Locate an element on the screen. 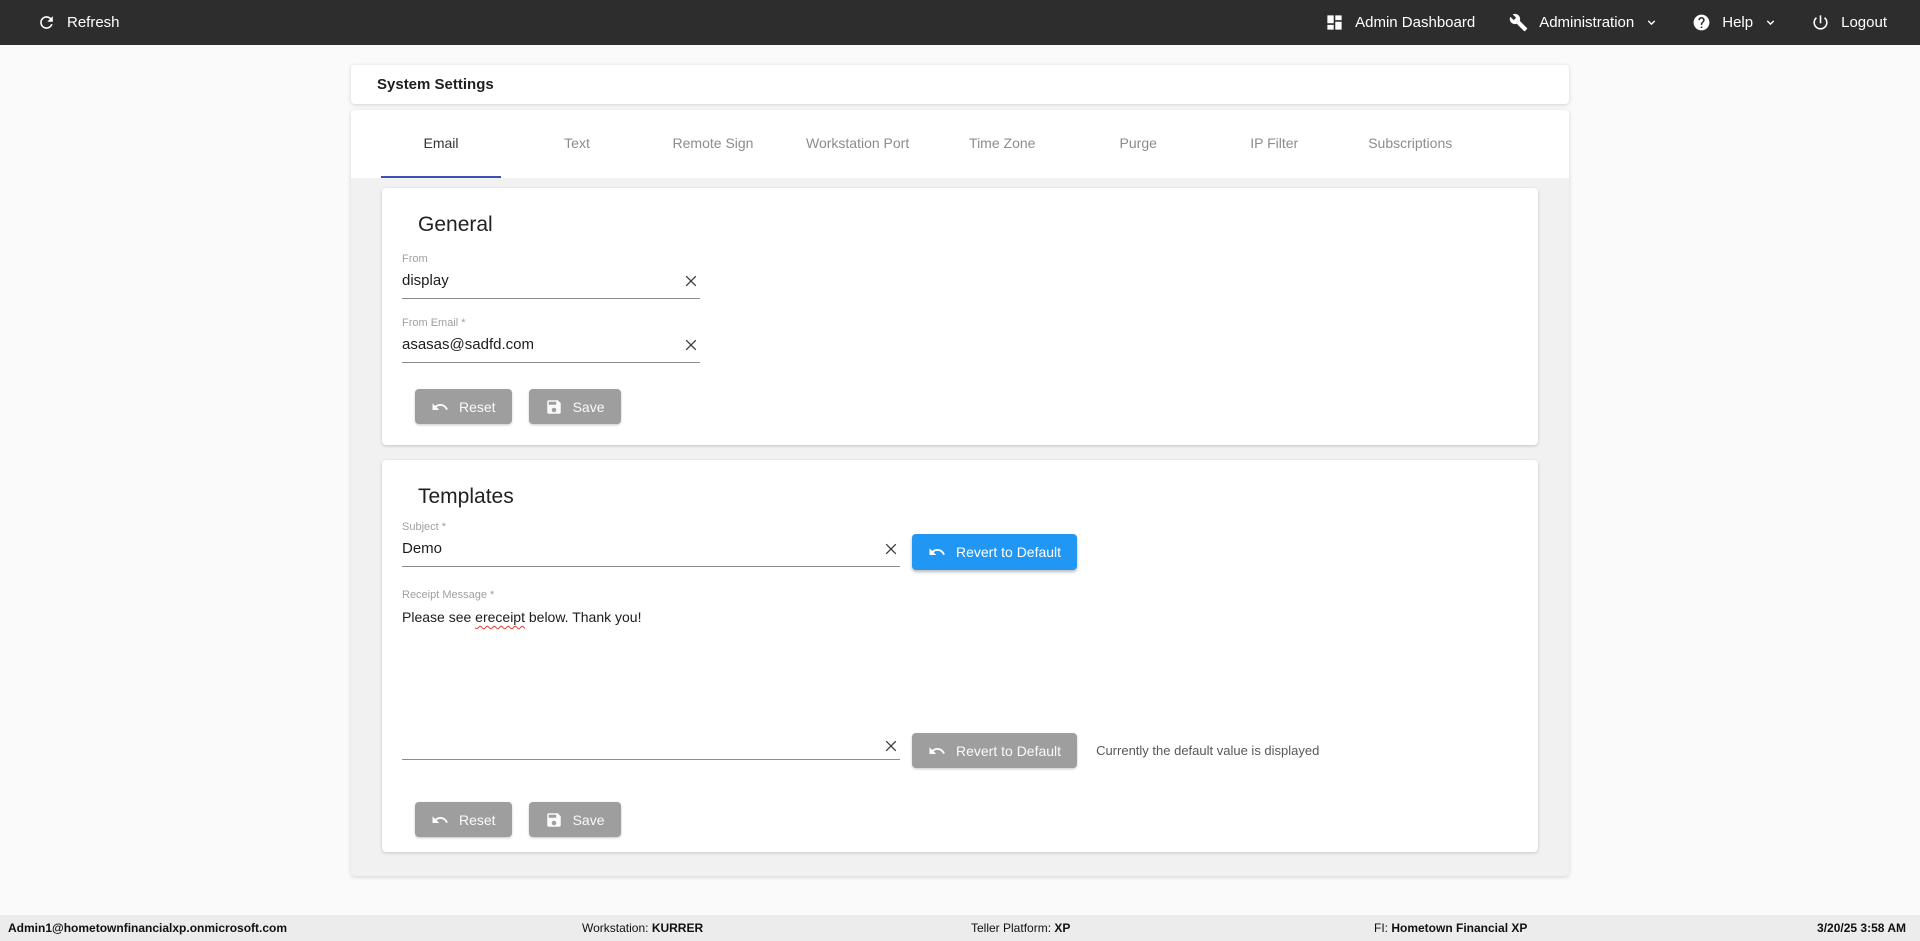 This screenshot has height=941, width=1920. workstation-info: Workstation: KURRER is located at coordinates (643, 928).